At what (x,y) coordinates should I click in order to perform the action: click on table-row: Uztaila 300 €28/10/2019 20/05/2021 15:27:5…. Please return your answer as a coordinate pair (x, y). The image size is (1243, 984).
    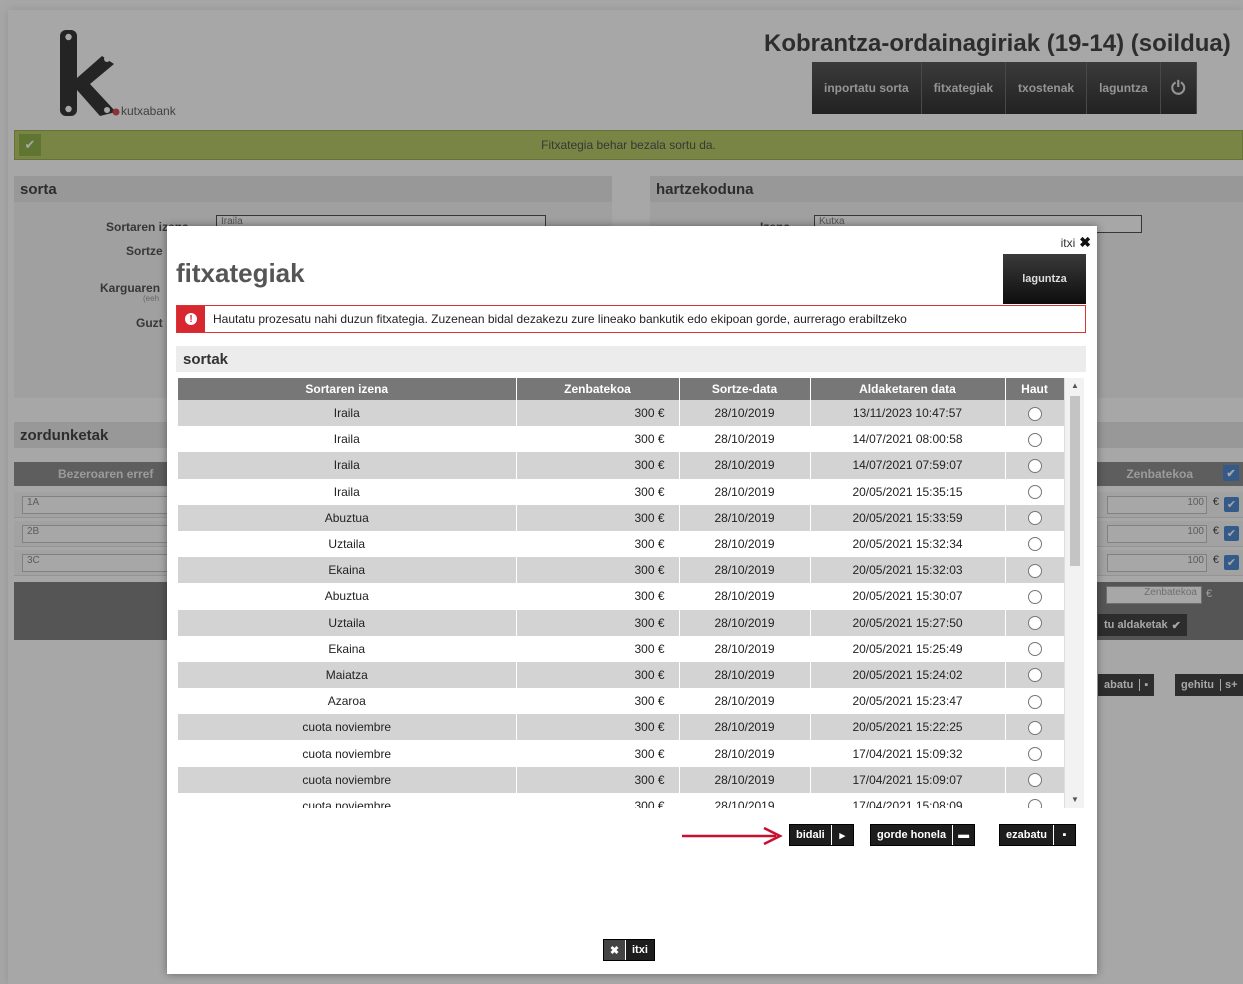
    Looking at the image, I should click on (621, 622).